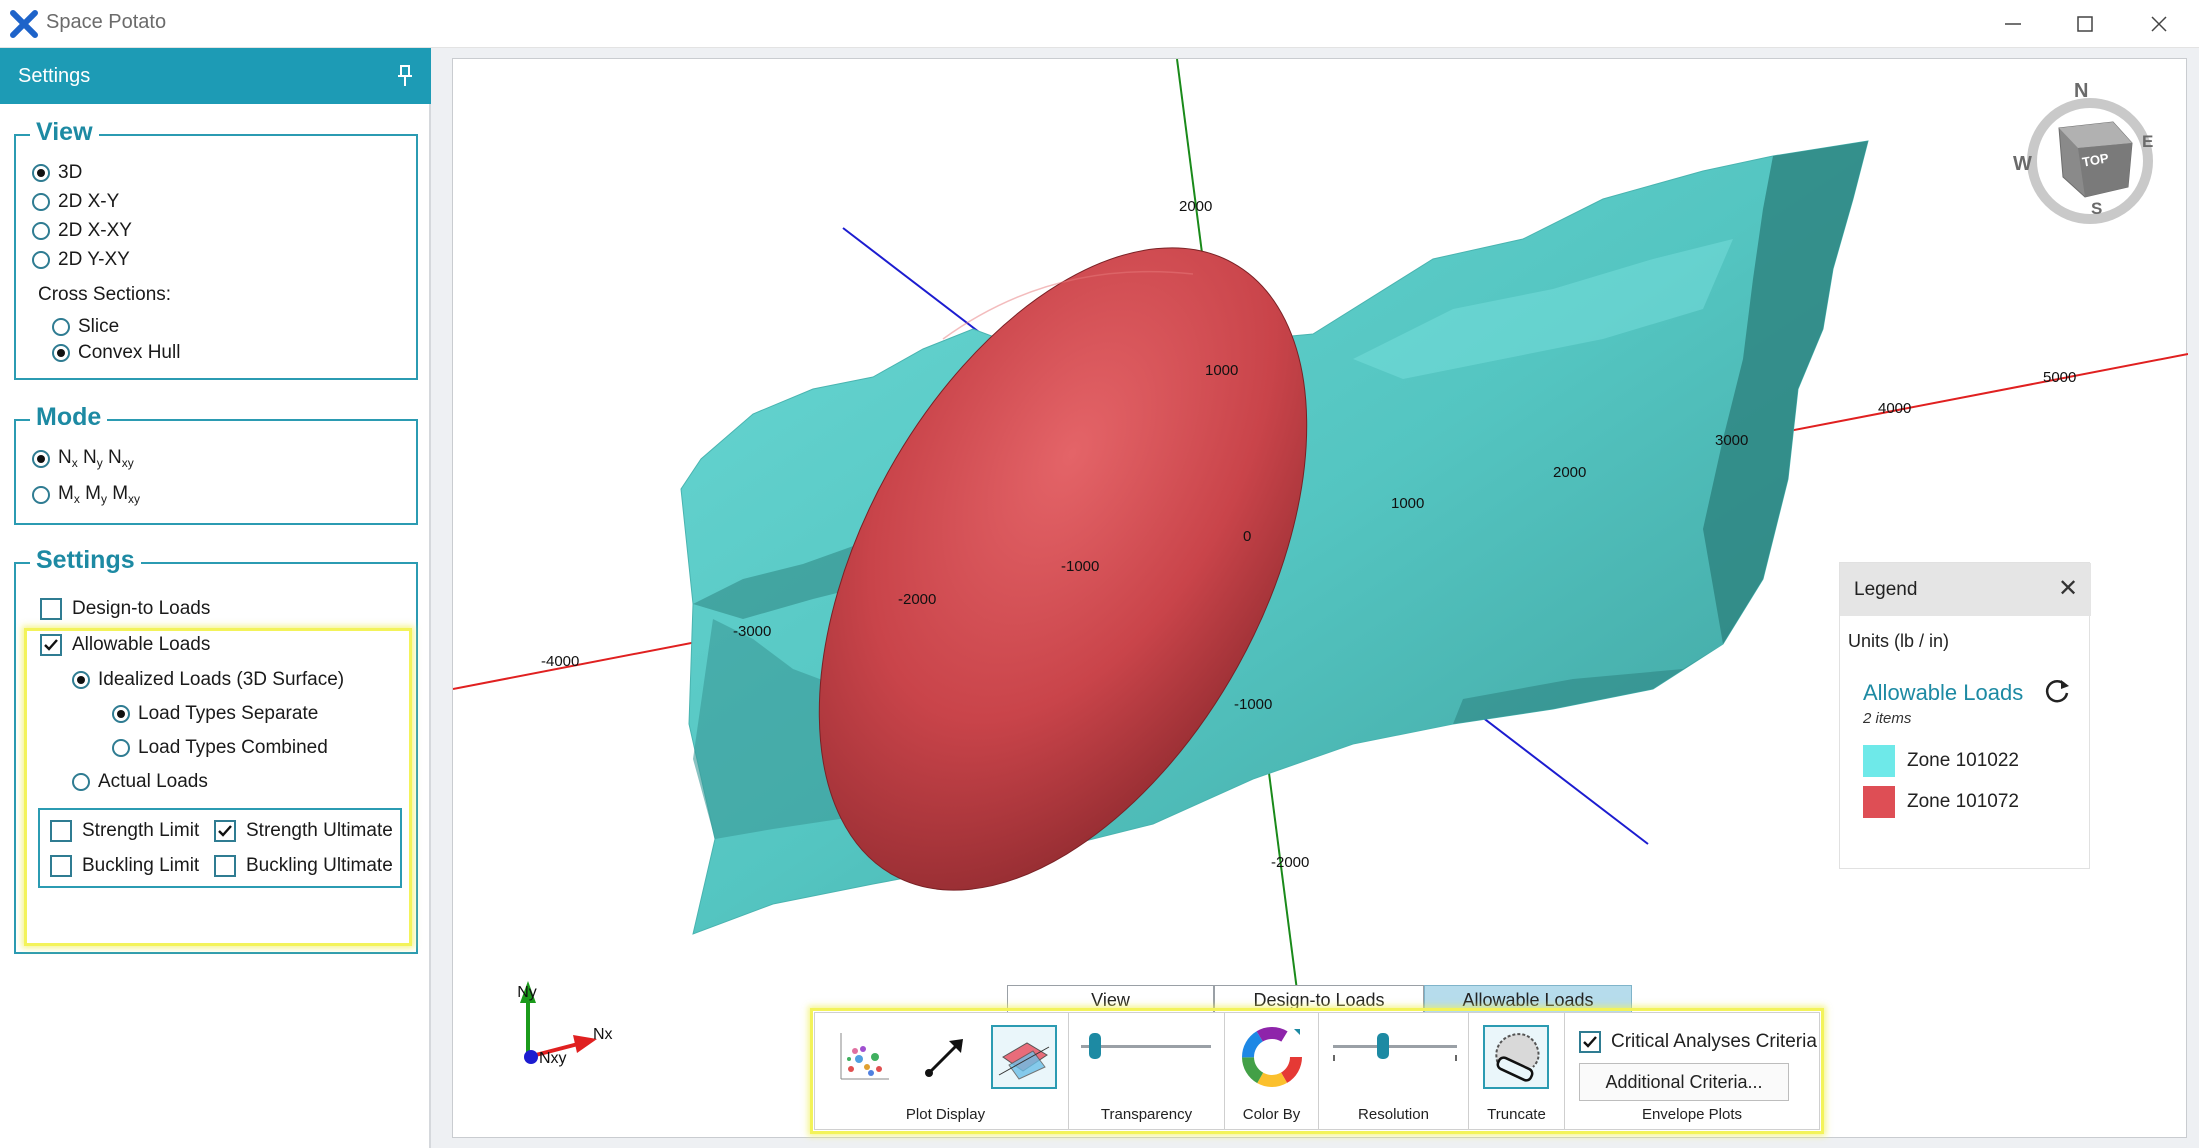 This screenshot has height=1148, width=2199. I want to click on compass-e-label: E, so click(2147, 141).